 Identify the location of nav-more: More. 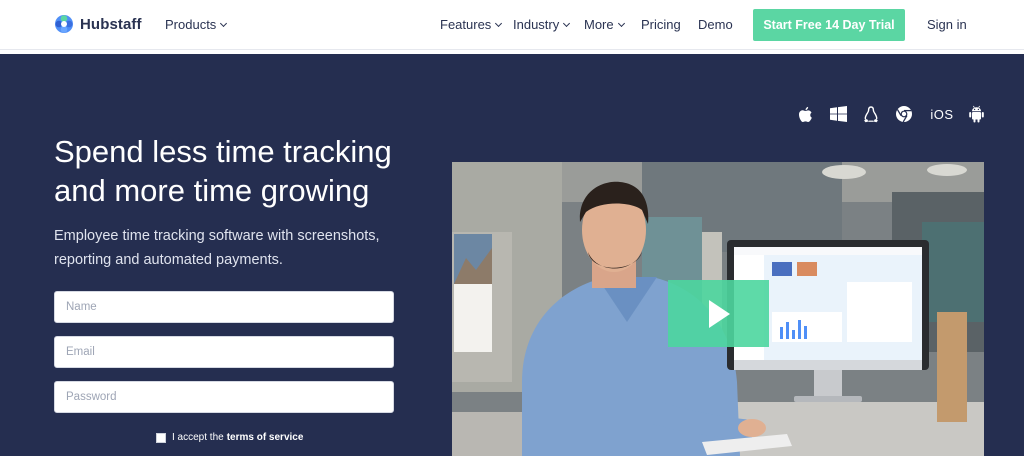
(604, 24).